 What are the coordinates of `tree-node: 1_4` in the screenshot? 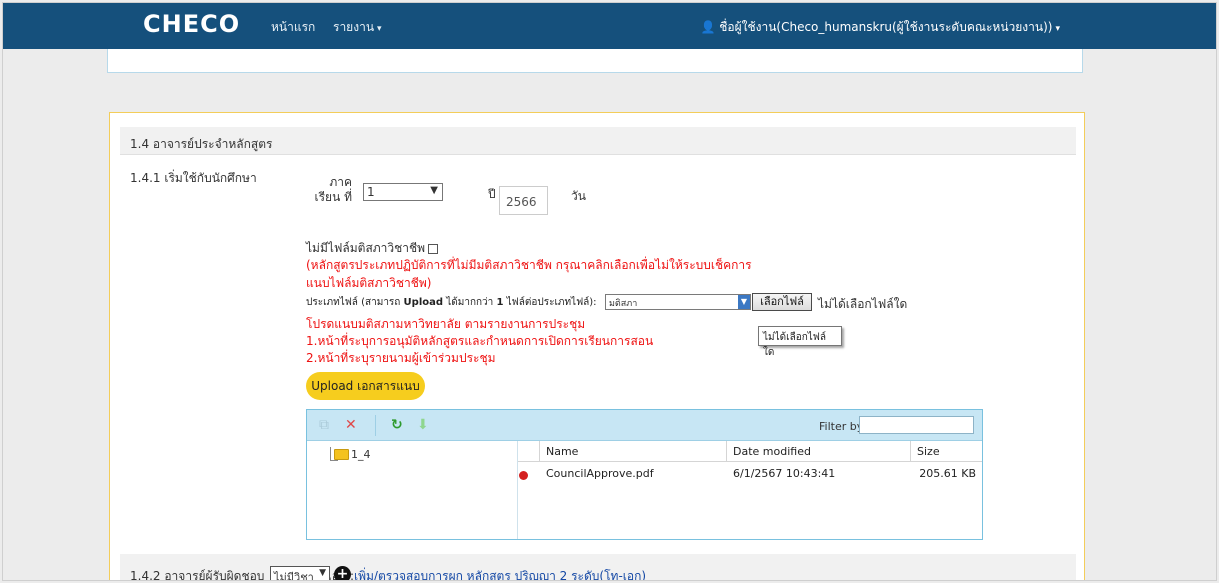 It's located at (344, 454).